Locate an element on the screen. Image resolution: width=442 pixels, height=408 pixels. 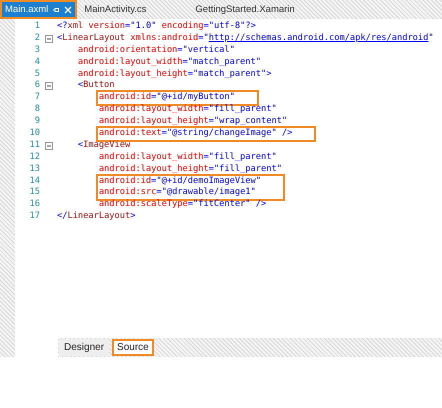
code-line: android:layout_height="wrap_content" is located at coordinates (193, 122).